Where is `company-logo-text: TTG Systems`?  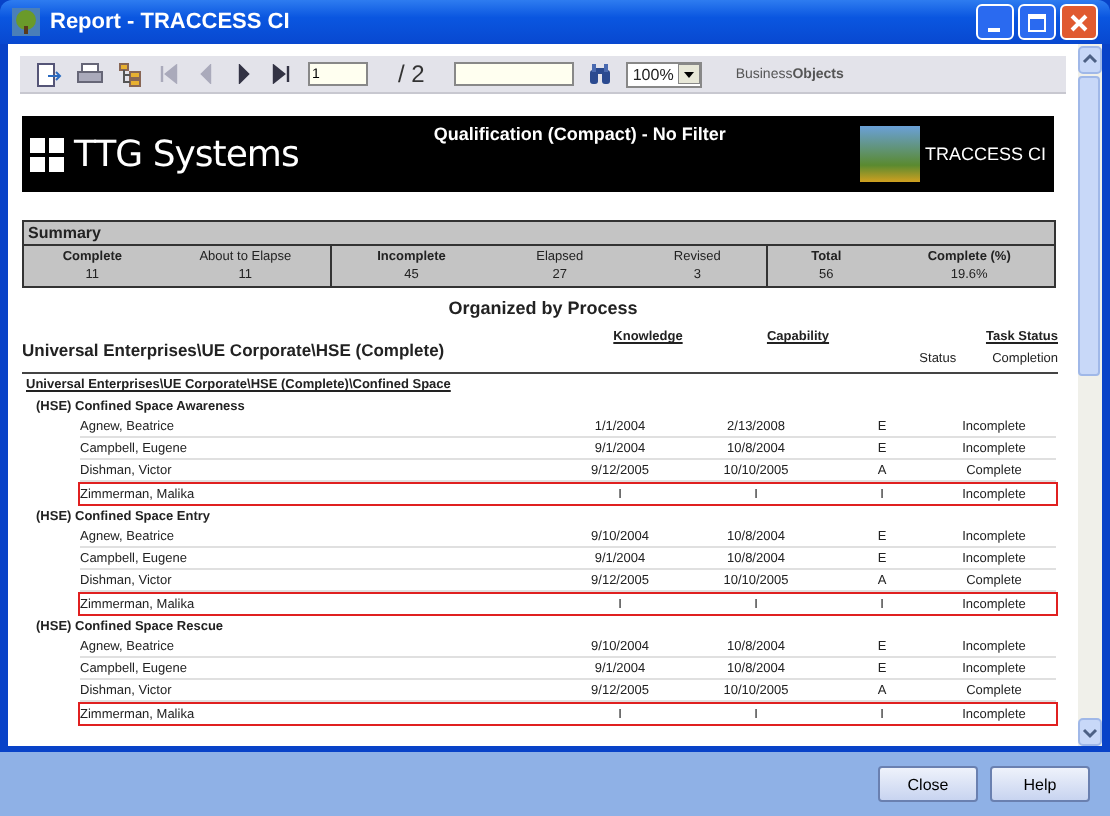
company-logo-text: TTG Systems is located at coordinates (186, 154).